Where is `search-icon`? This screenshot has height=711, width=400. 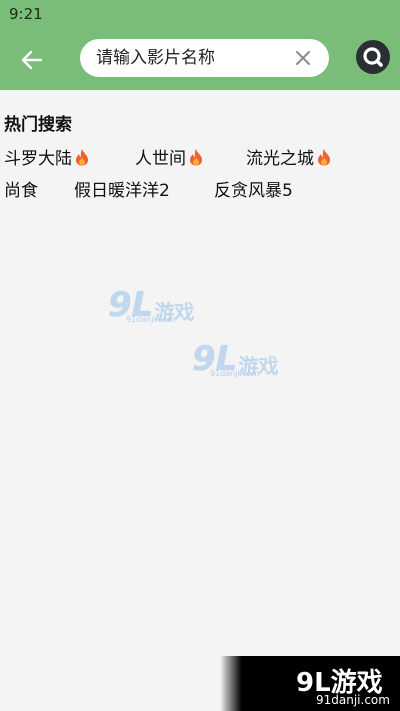
search-icon is located at coordinates (373, 57).